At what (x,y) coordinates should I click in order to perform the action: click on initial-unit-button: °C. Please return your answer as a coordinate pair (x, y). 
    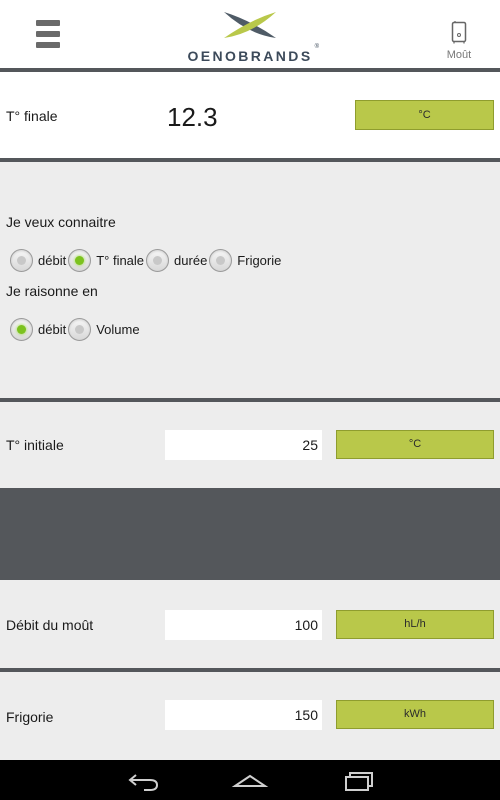
    Looking at the image, I should click on (415, 444).